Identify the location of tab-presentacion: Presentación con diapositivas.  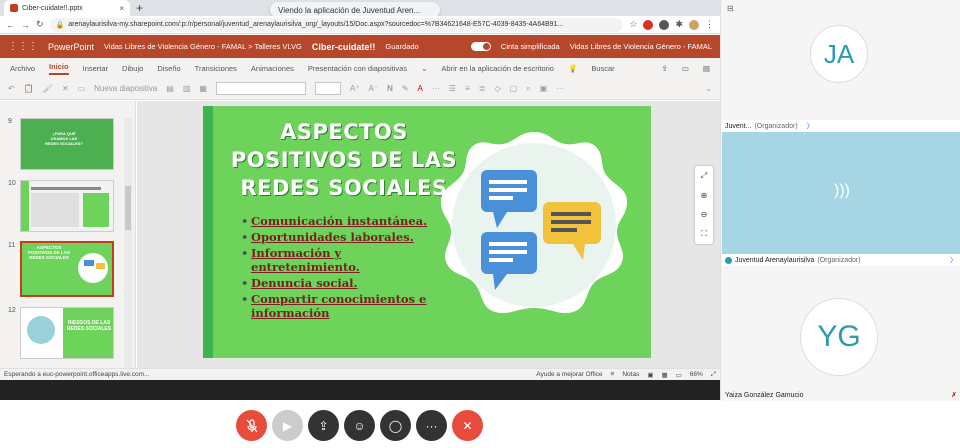
(357, 68).